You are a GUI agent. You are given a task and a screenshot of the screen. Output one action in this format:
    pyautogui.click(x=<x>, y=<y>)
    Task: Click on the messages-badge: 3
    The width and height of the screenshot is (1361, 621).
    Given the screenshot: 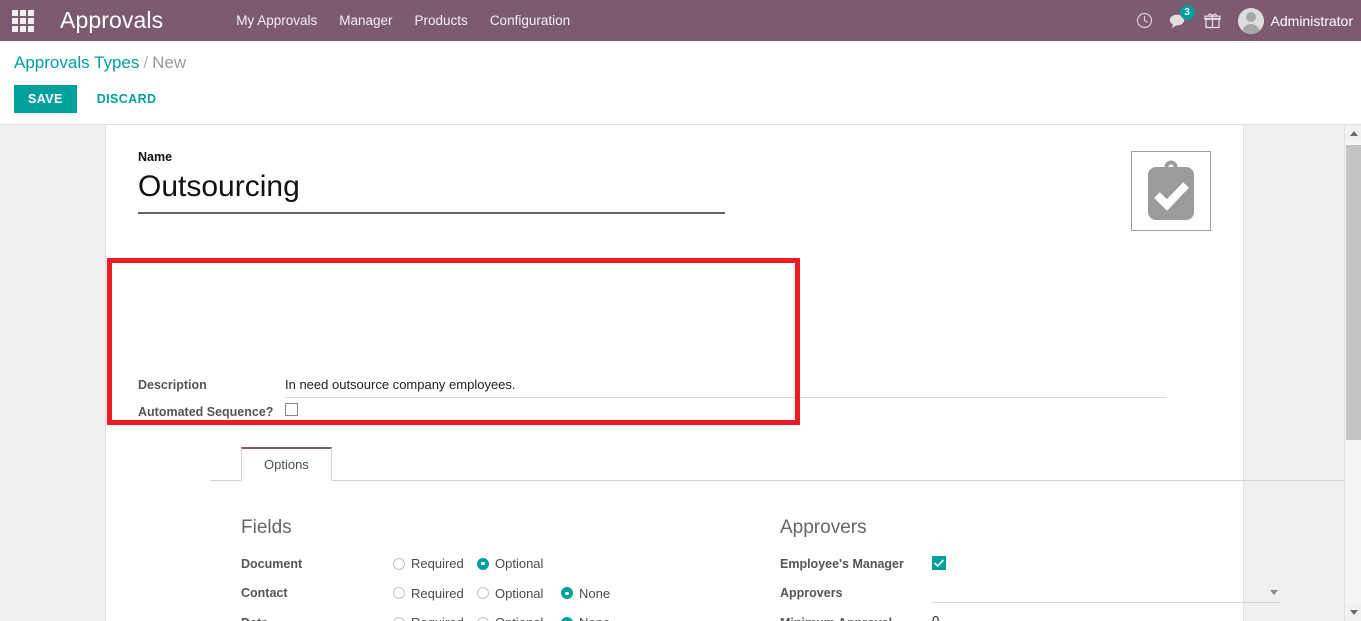 What is the action you would take?
    pyautogui.click(x=1187, y=12)
    